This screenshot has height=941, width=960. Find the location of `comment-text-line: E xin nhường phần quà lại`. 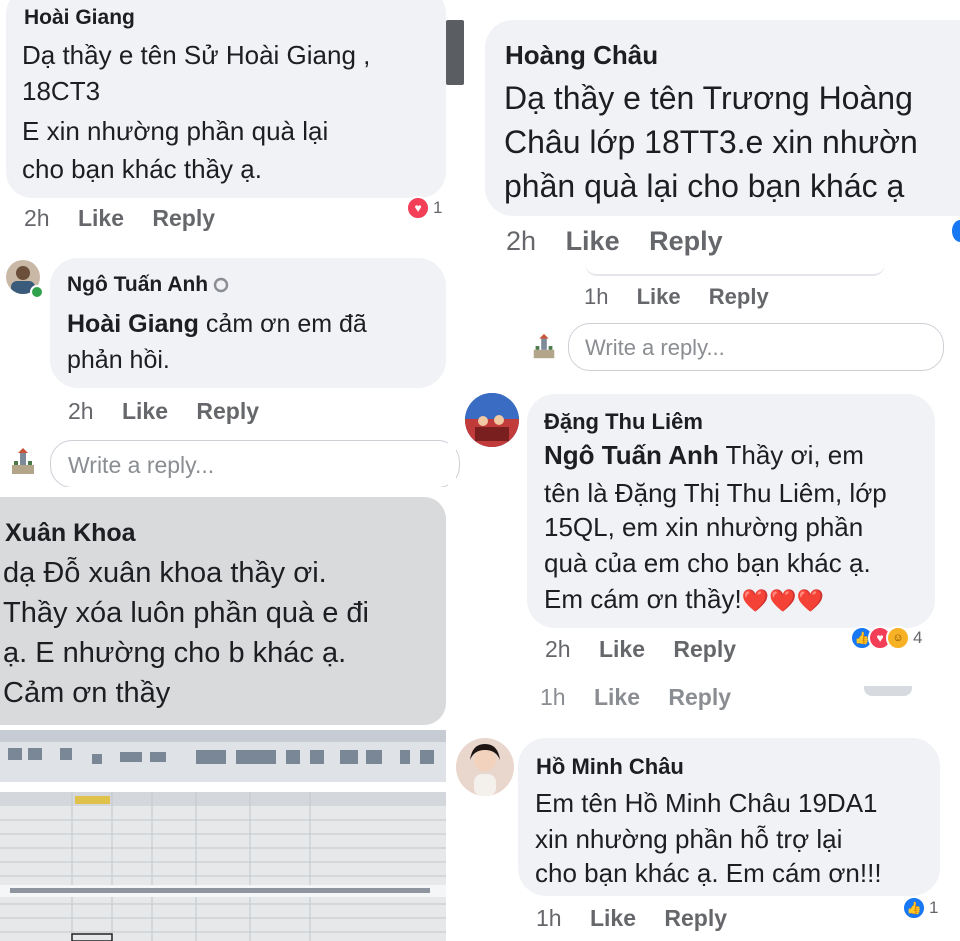

comment-text-line: E xin nhường phần quà lại is located at coordinates (175, 131).